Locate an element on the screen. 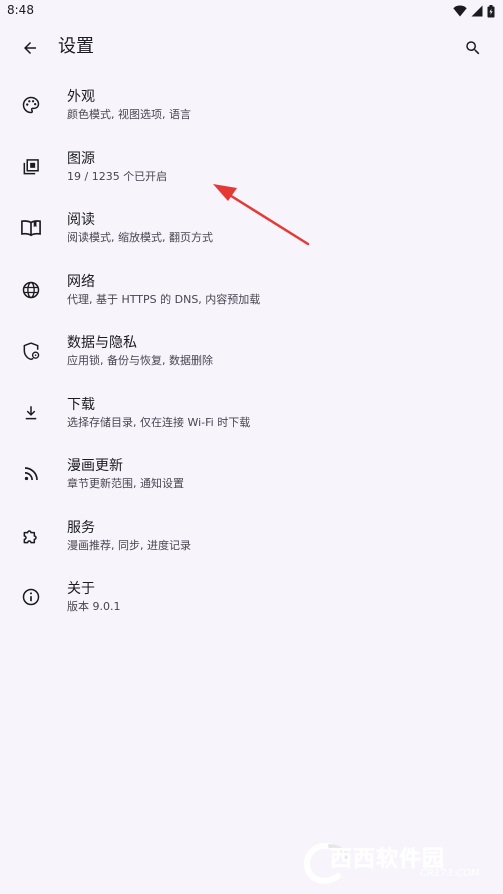  setting-item-services: 服务 漫画推荐, 同步, 进度记录 is located at coordinates (251, 536).